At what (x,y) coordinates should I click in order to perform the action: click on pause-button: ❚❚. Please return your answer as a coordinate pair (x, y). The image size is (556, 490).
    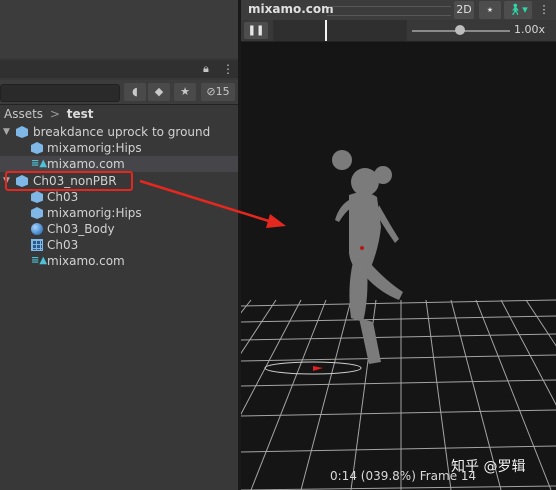
    Looking at the image, I should click on (256, 30).